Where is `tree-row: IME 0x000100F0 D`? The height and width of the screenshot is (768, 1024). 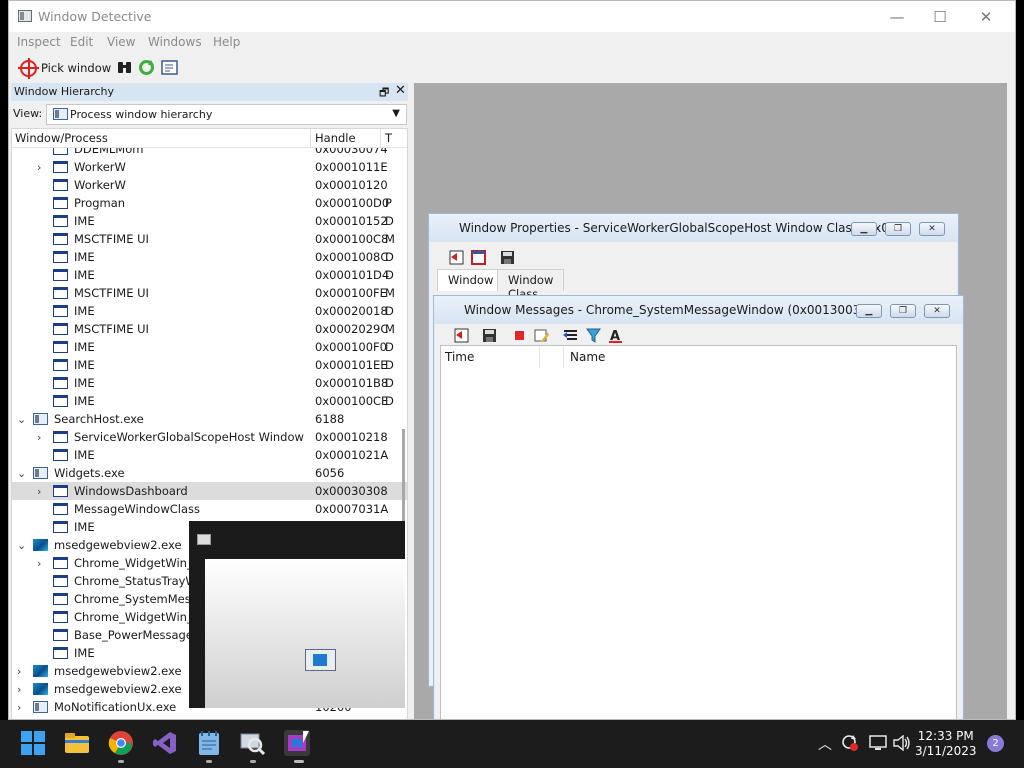
tree-row: IME 0x000100F0 D is located at coordinates (209, 347).